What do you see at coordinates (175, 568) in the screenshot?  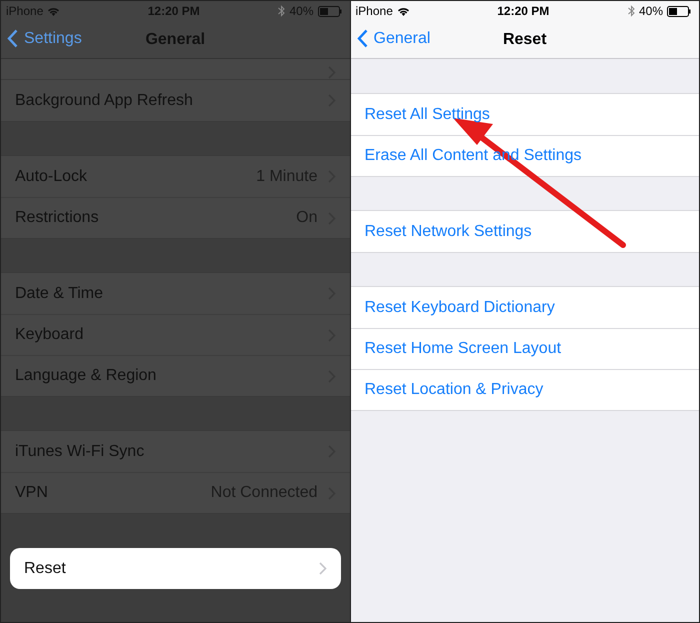 I see `settings-row: Reset` at bounding box center [175, 568].